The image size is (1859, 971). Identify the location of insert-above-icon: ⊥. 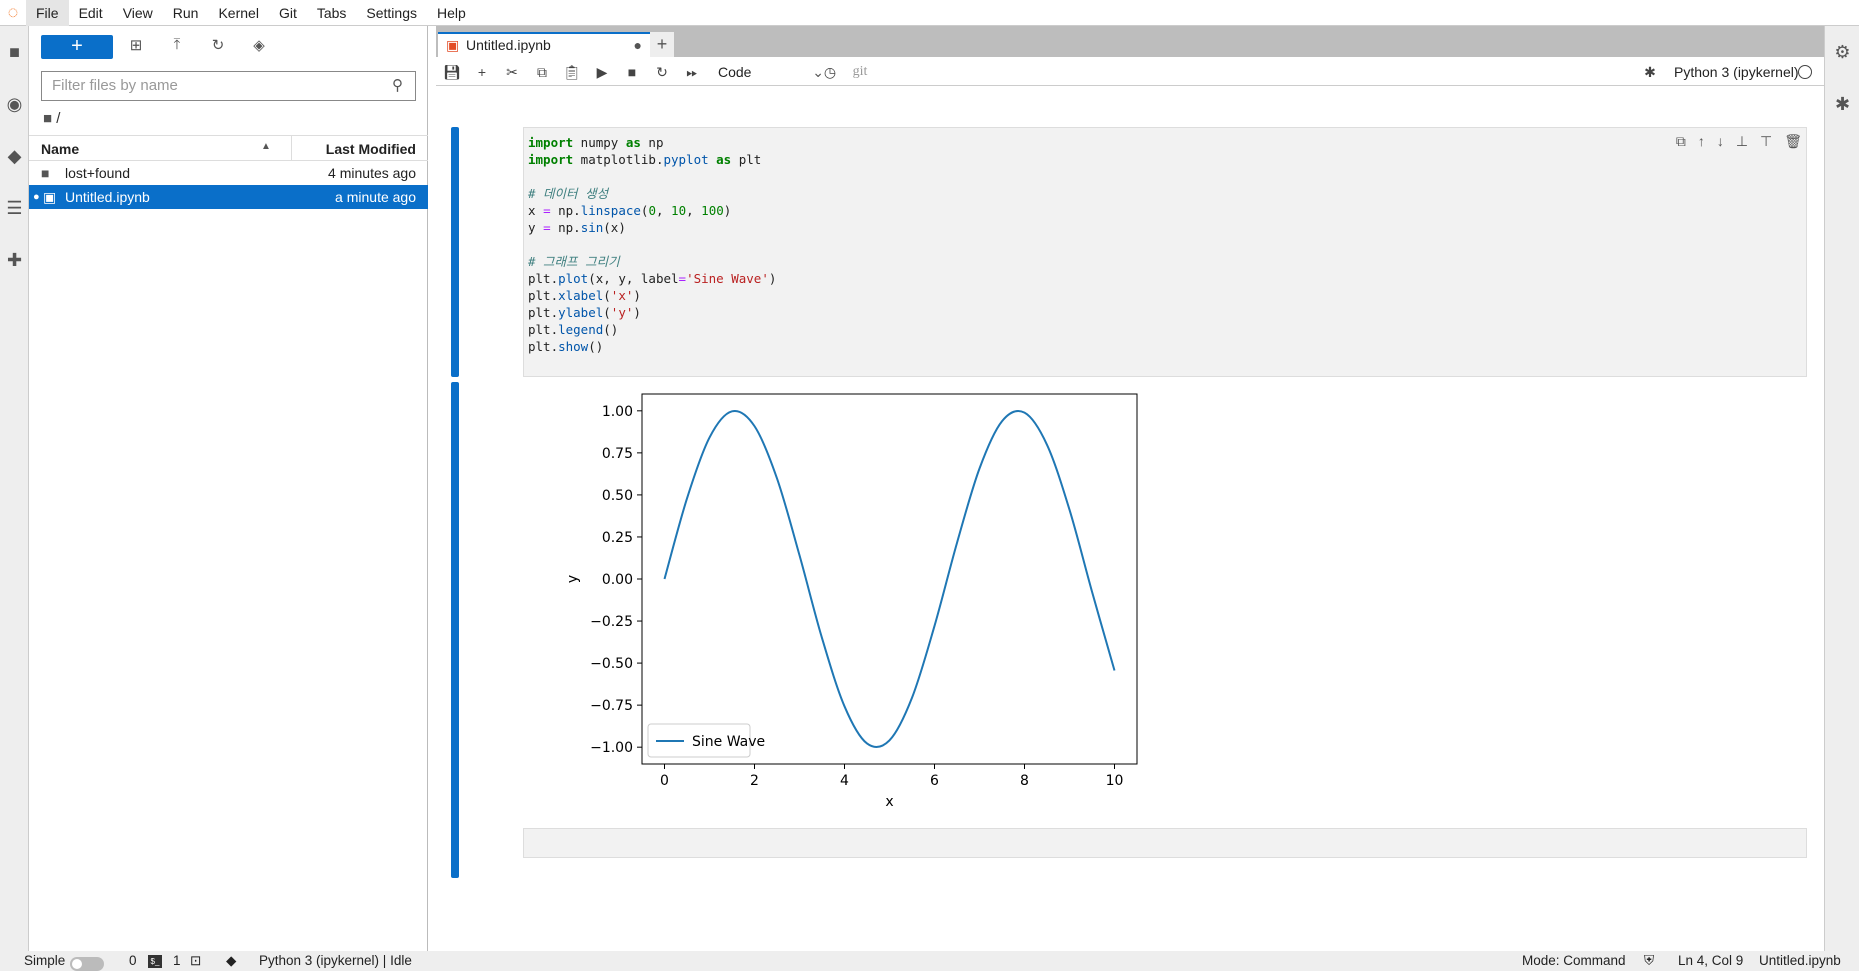
(1742, 141).